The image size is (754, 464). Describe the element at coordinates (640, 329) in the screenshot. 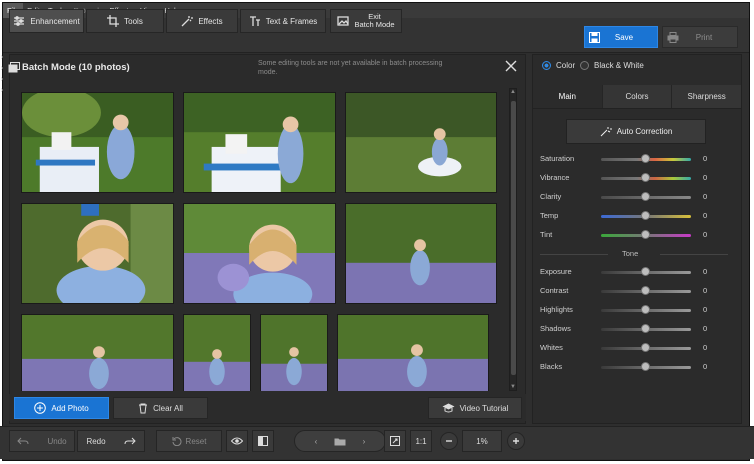

I see `slider-shadows: Shadows 0` at that location.